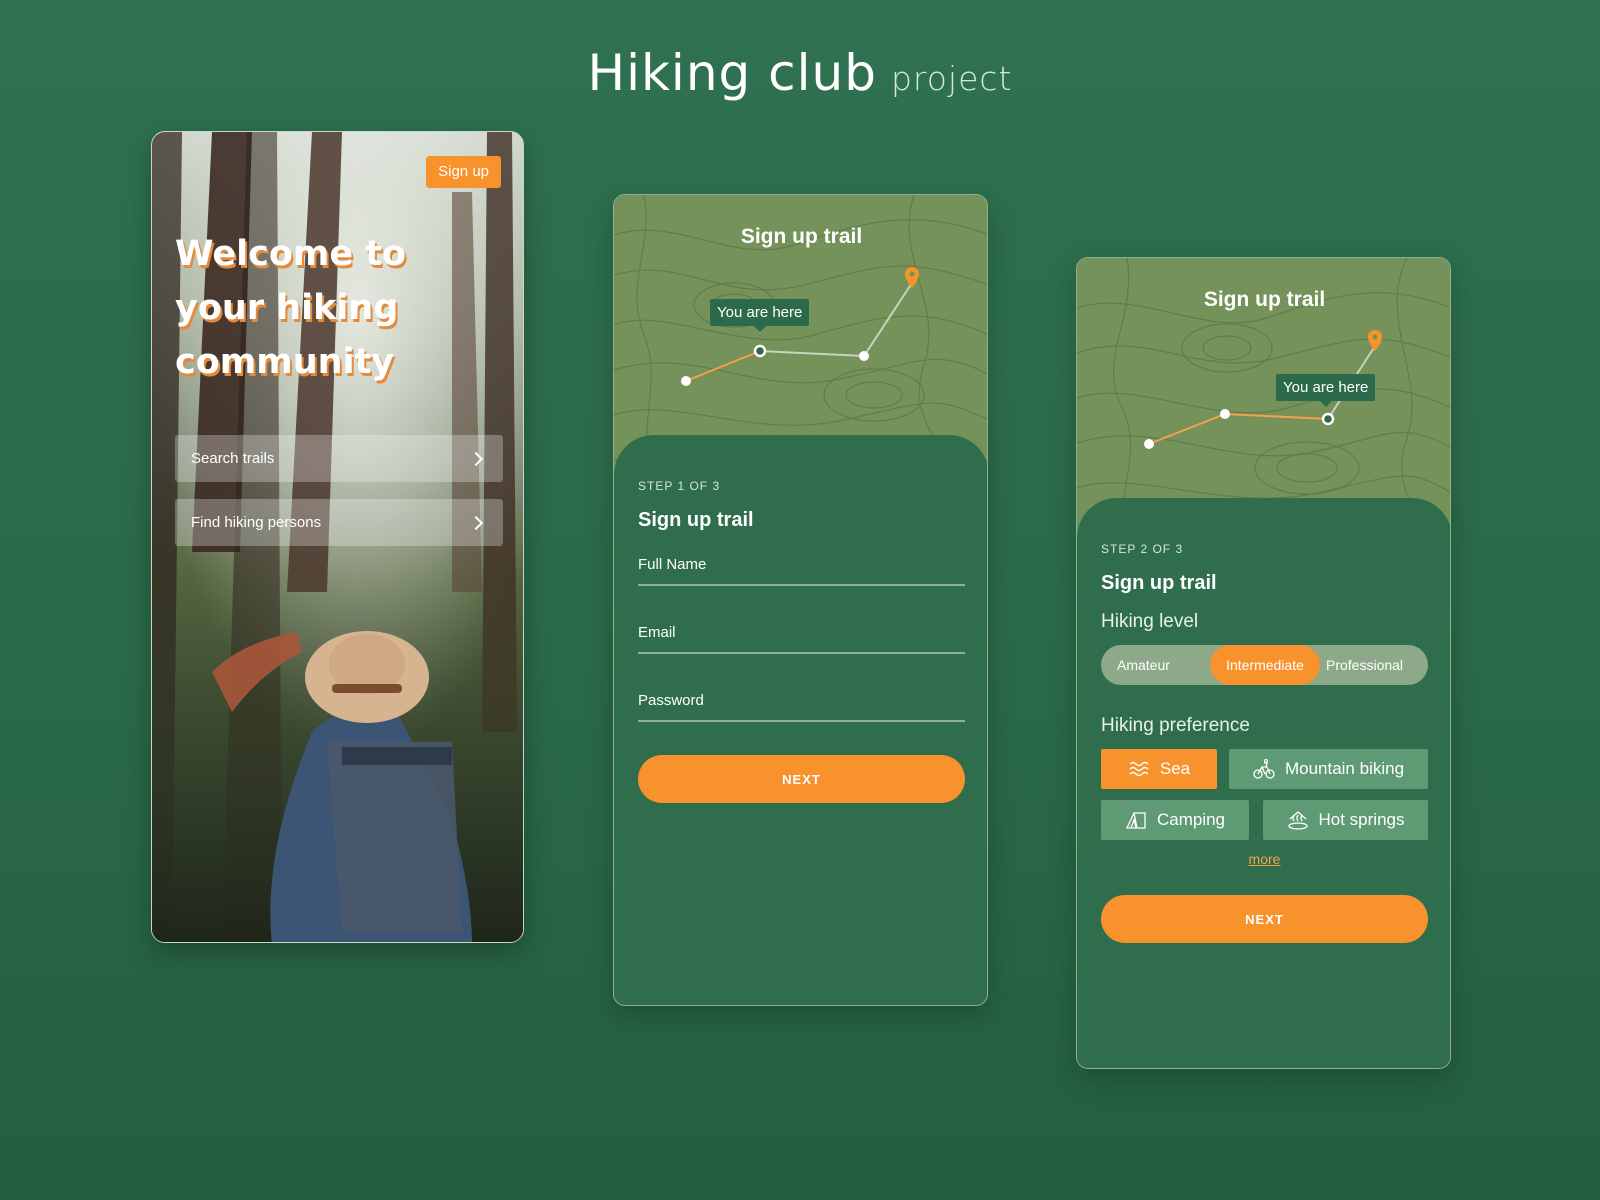 The height and width of the screenshot is (1200, 1600). What do you see at coordinates (1264, 795) in the screenshot?
I see `preference-chips: Sea Mountain biking Camping Hot springs` at bounding box center [1264, 795].